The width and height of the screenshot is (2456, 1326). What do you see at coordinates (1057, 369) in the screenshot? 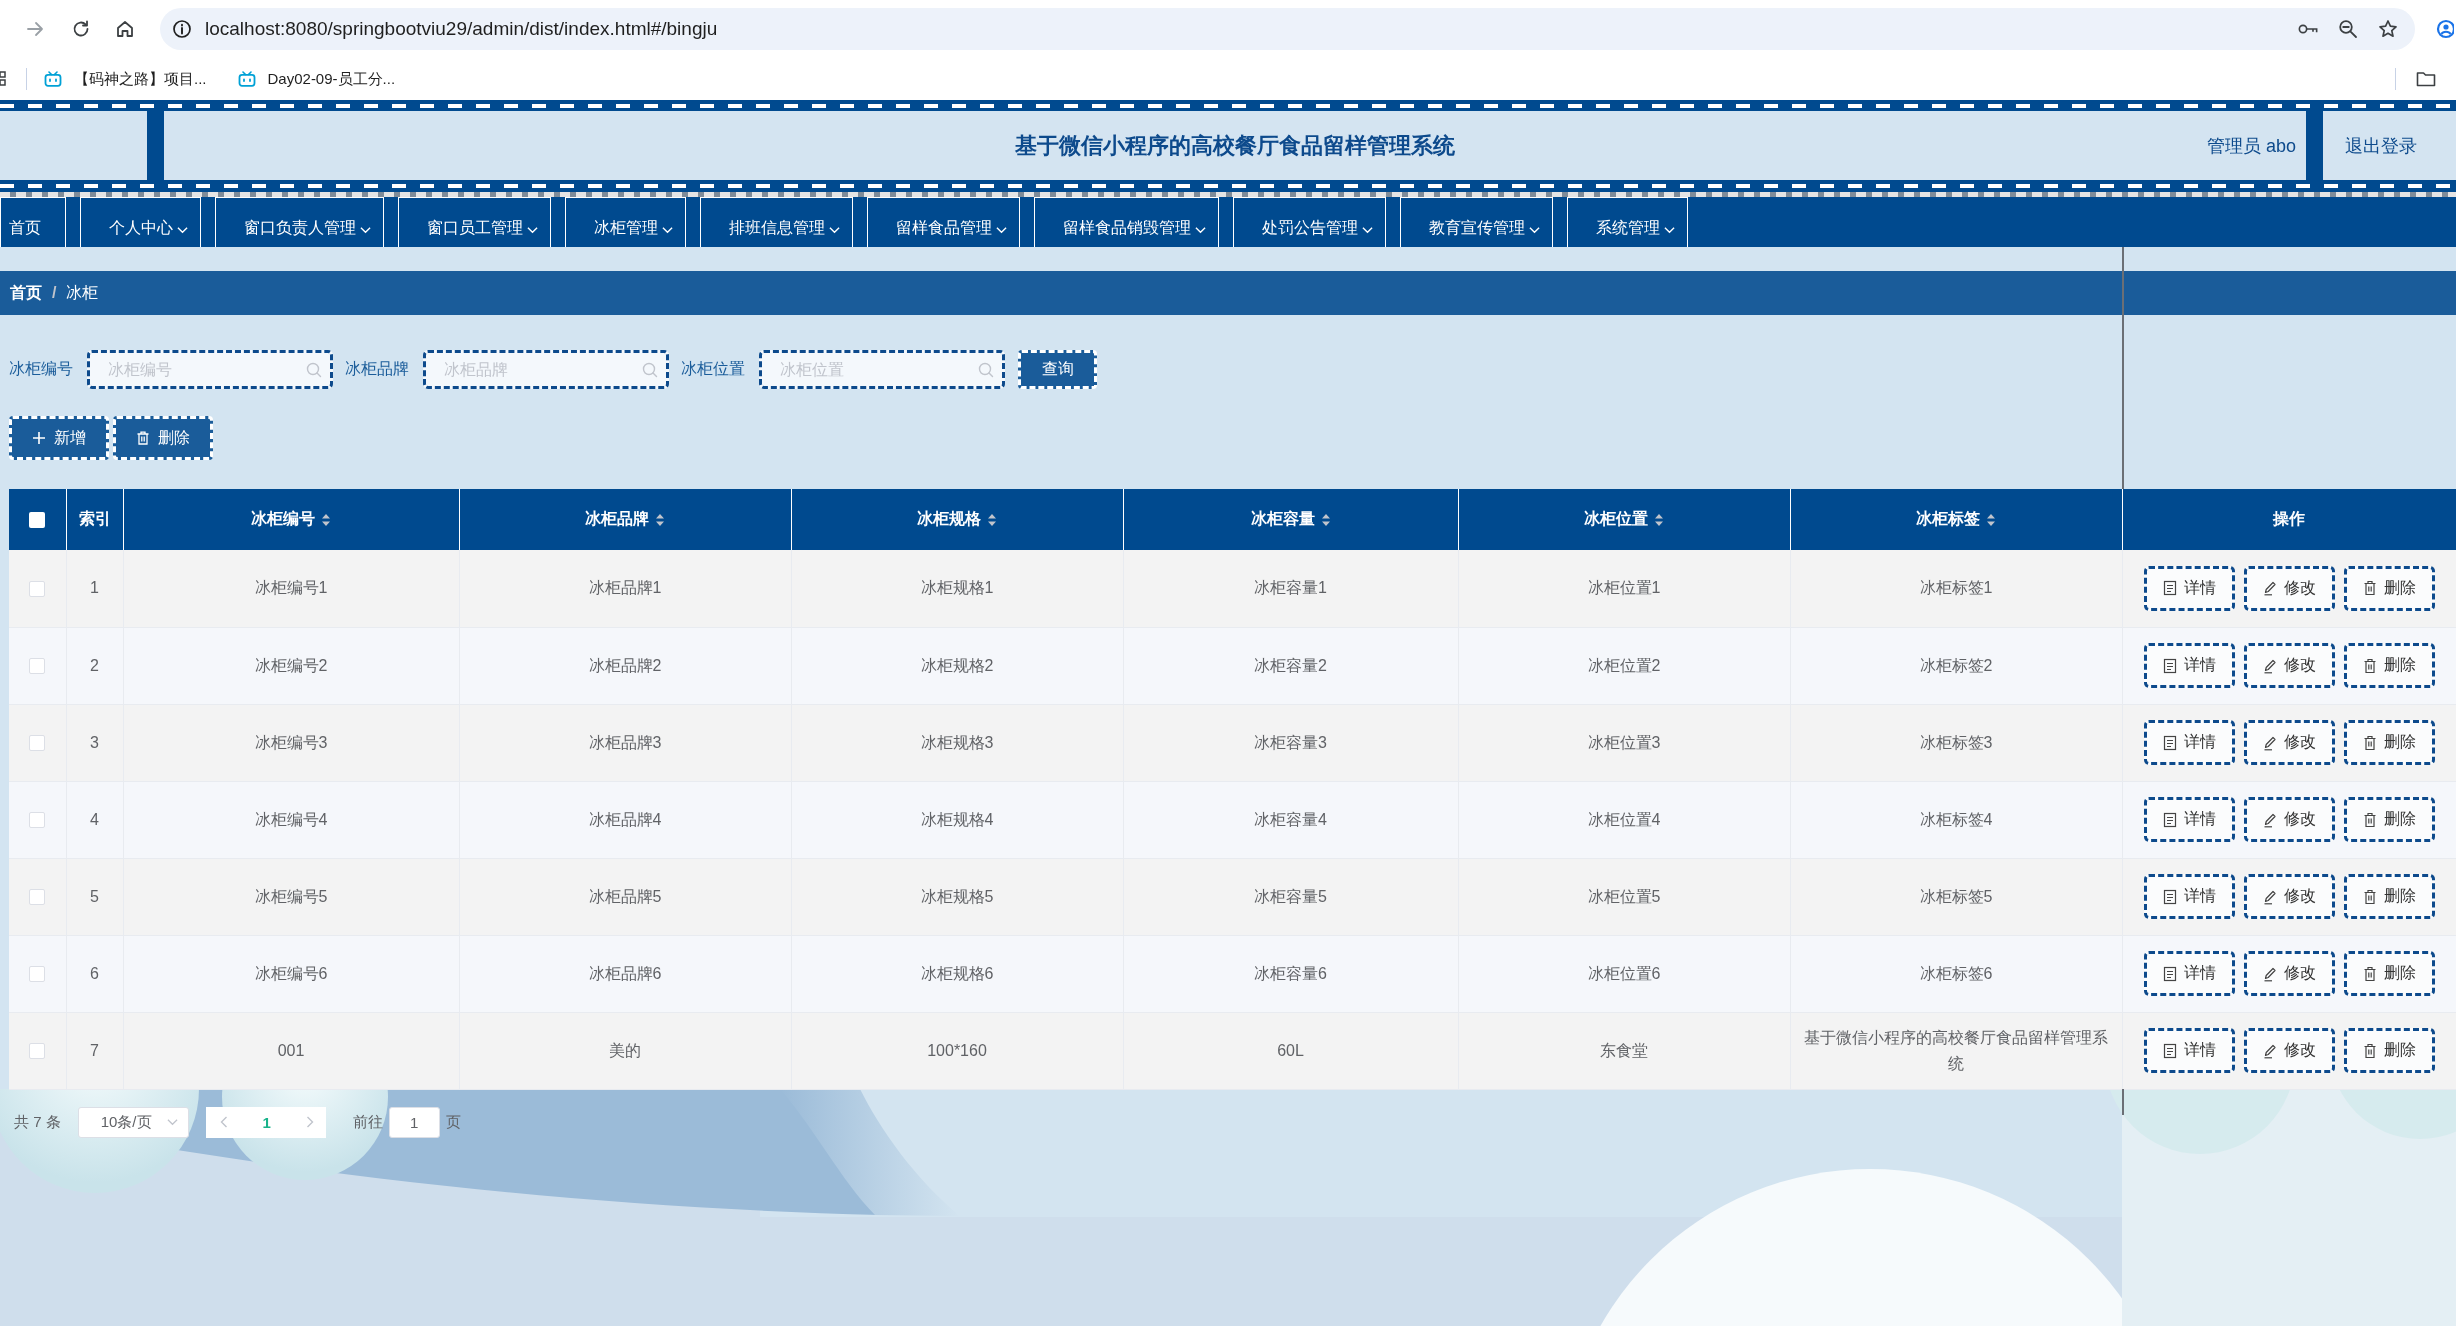
I see `query-button: 查询` at bounding box center [1057, 369].